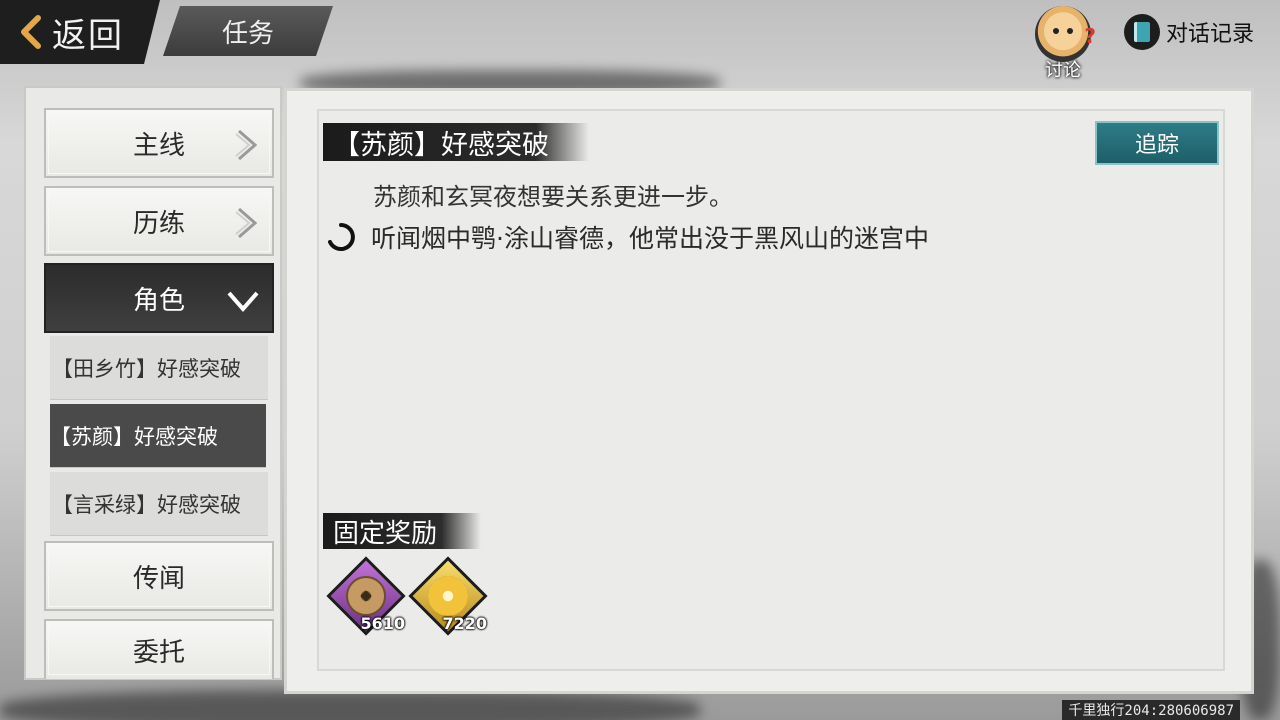  I want to click on back-arrow-icon, so click(31, 32).